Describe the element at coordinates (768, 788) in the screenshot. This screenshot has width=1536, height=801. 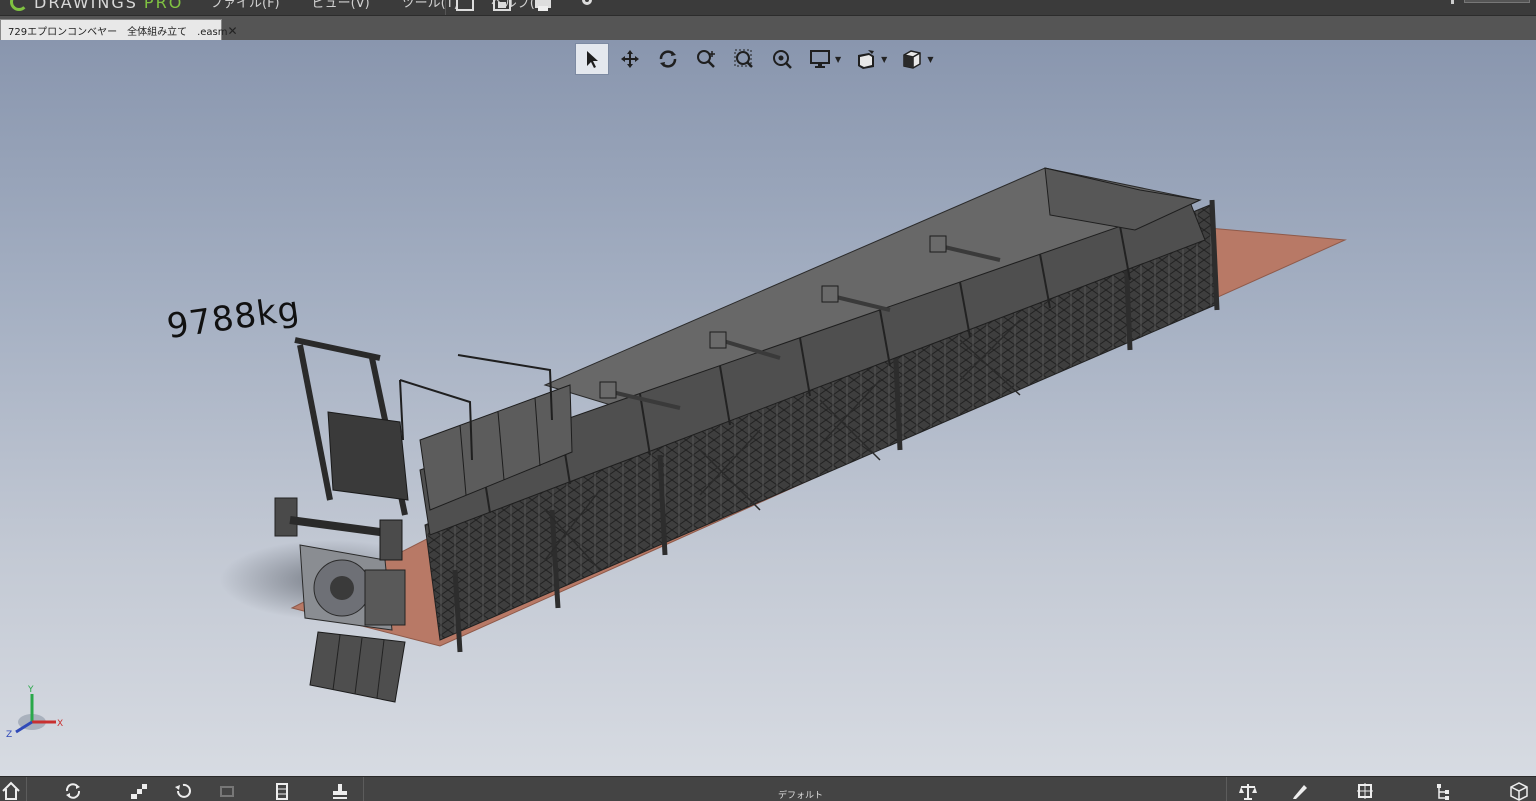
I see `bottom-toolbar: デフォルト` at that location.